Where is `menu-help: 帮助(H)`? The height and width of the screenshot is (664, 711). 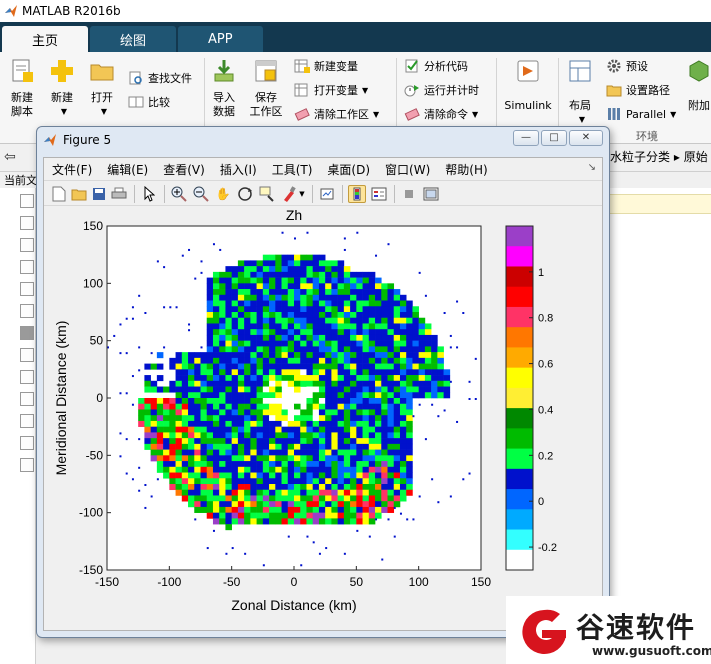 menu-help: 帮助(H) is located at coordinates (466, 169).